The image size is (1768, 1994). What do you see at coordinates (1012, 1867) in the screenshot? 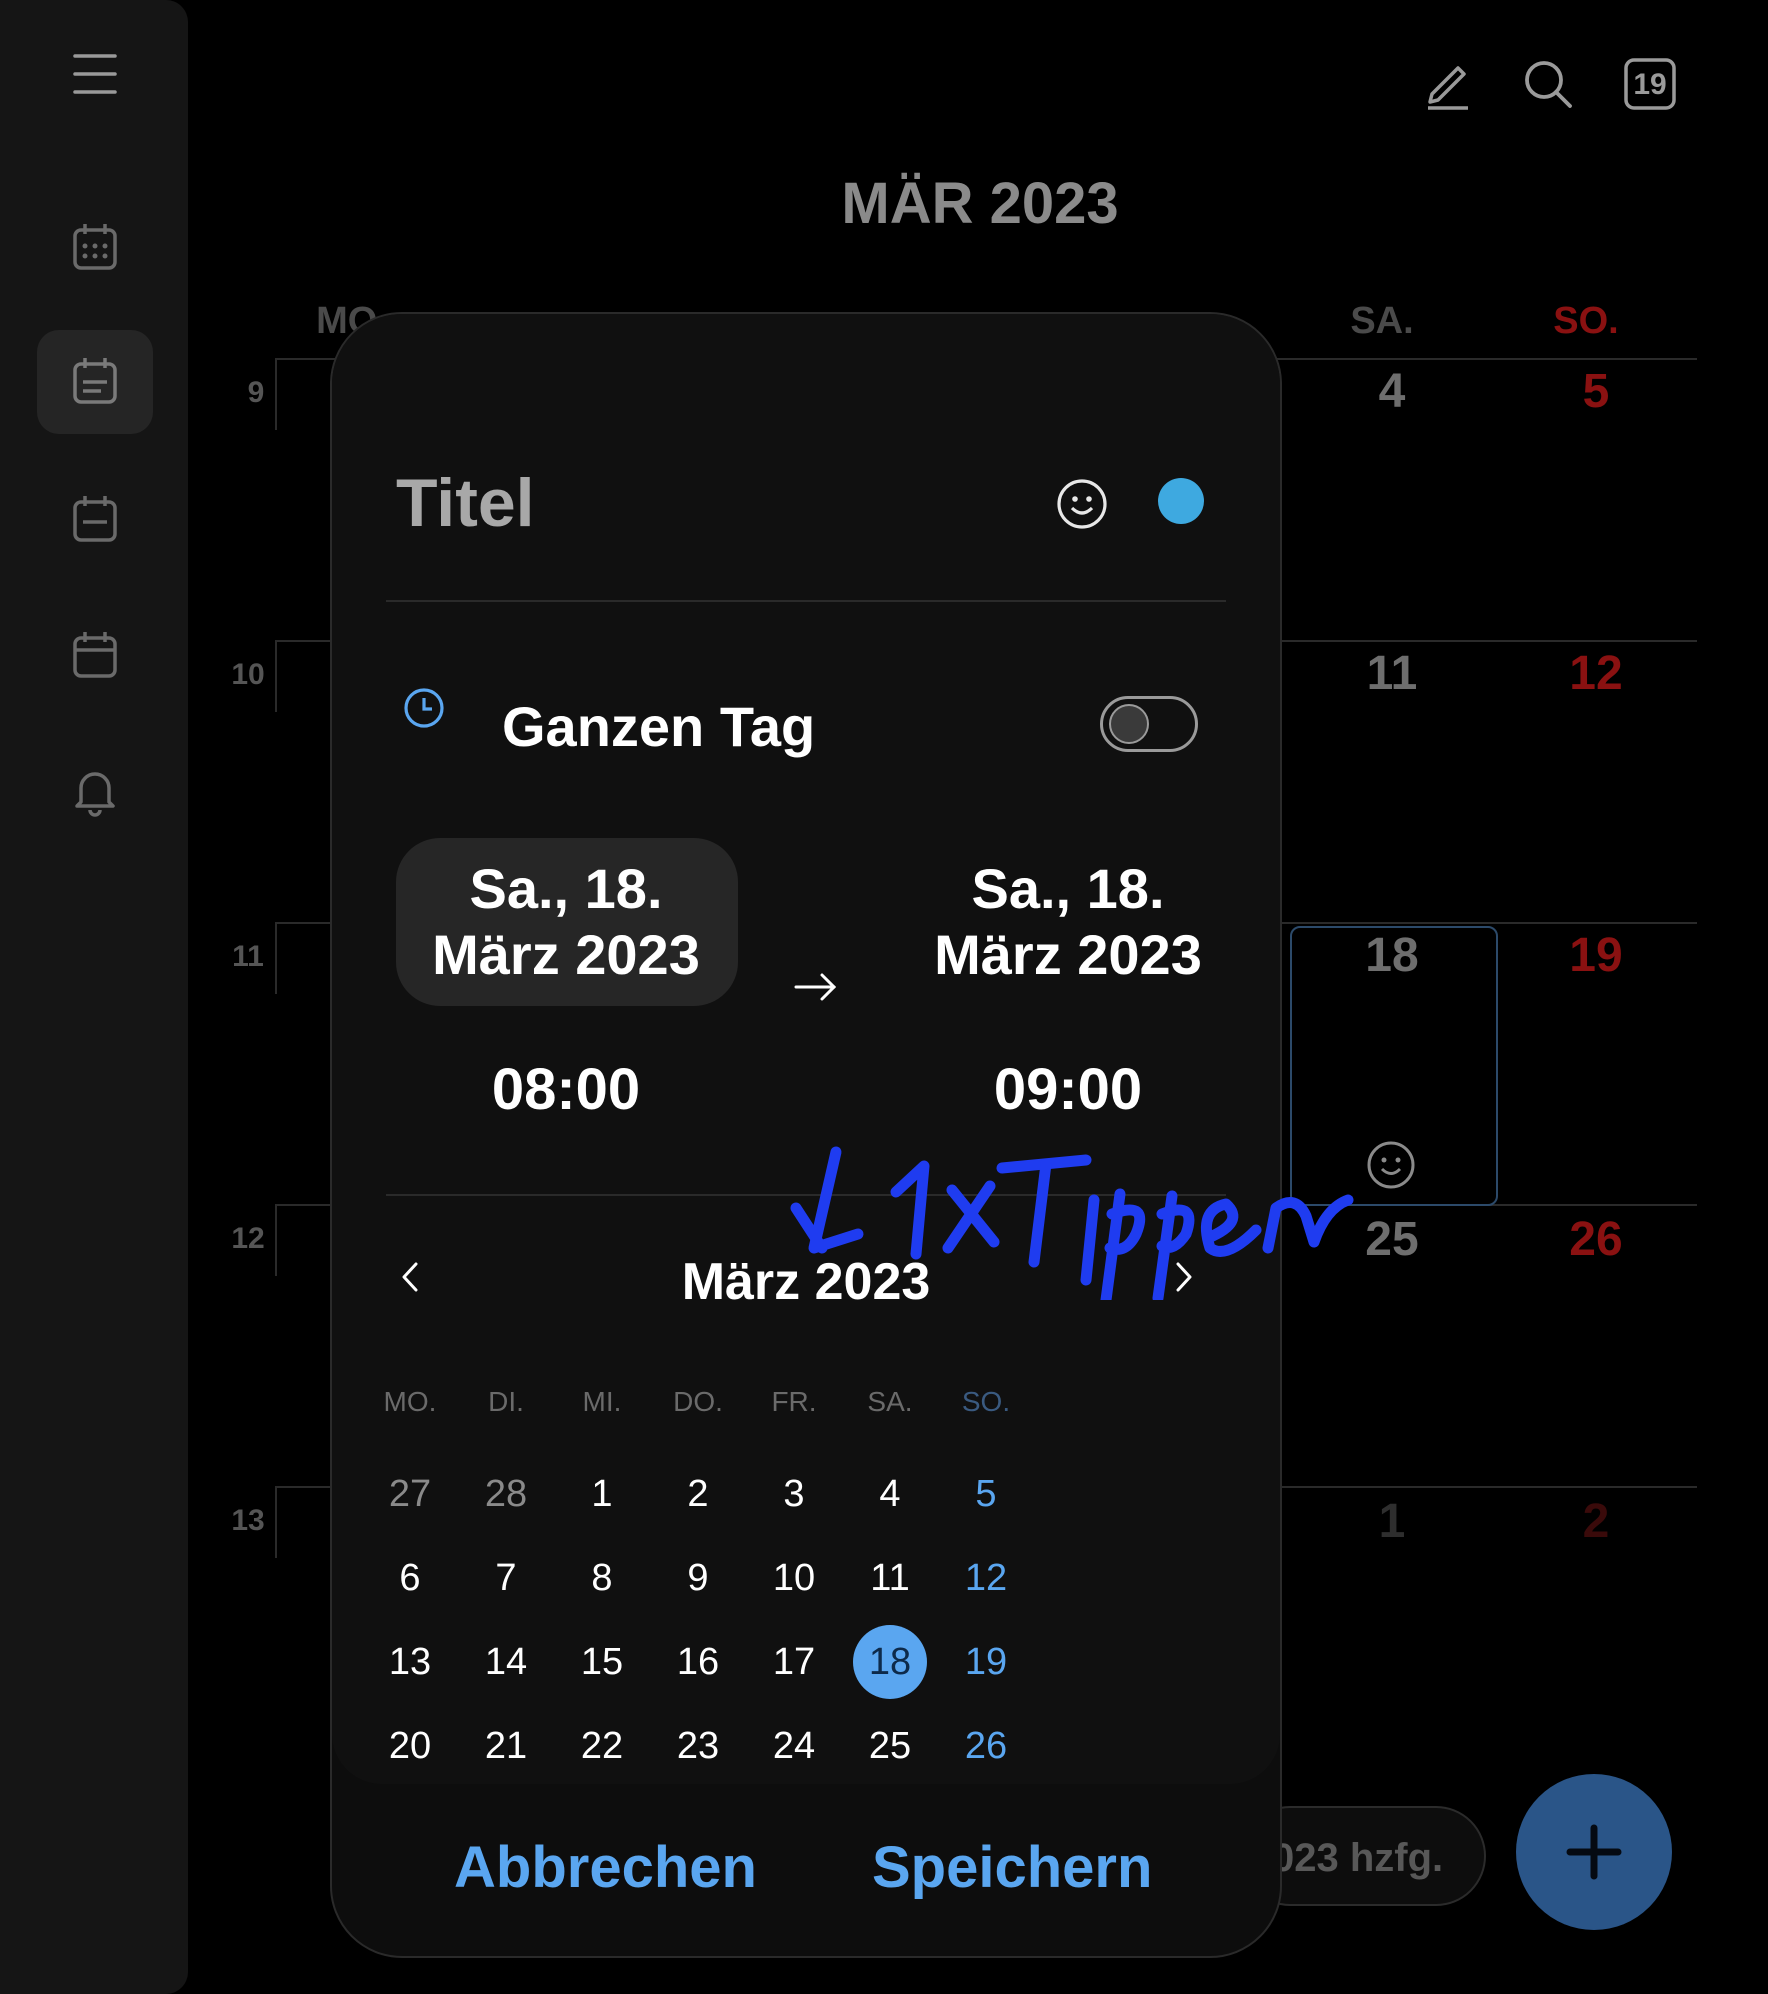
I see `save-button: Speichern` at bounding box center [1012, 1867].